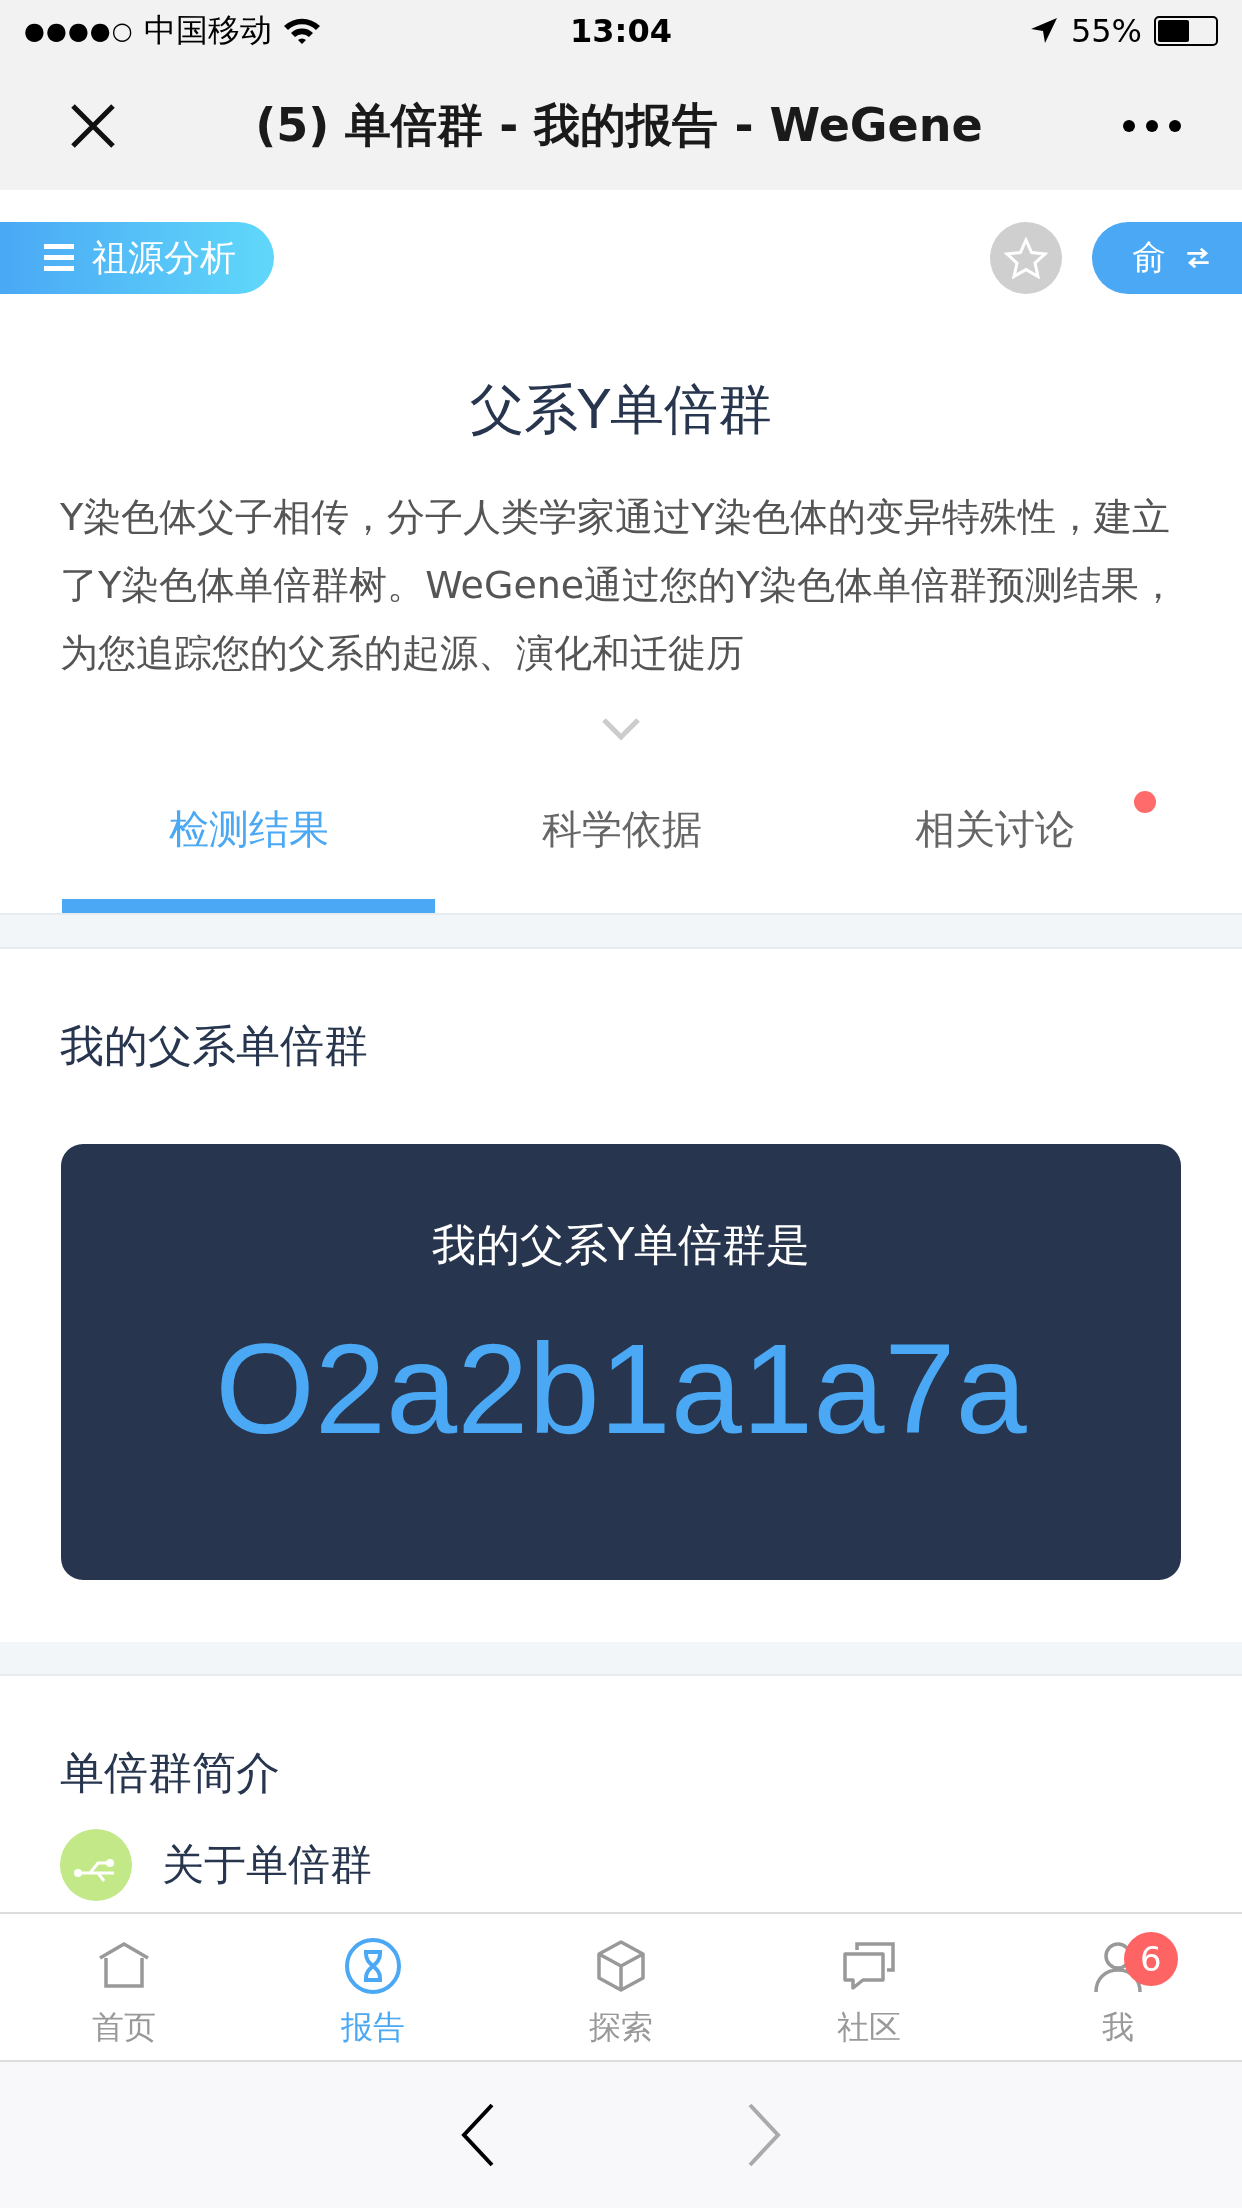 Image resolution: width=1242 pixels, height=2208 pixels. What do you see at coordinates (478, 2135) in the screenshot?
I see `back-icon` at bounding box center [478, 2135].